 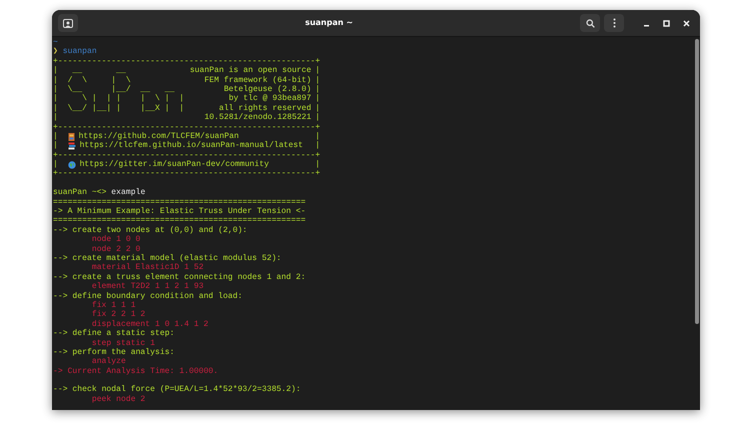 I want to click on link-text: https://gitter.im/suanPan-dev/community, so click(x=174, y=165).